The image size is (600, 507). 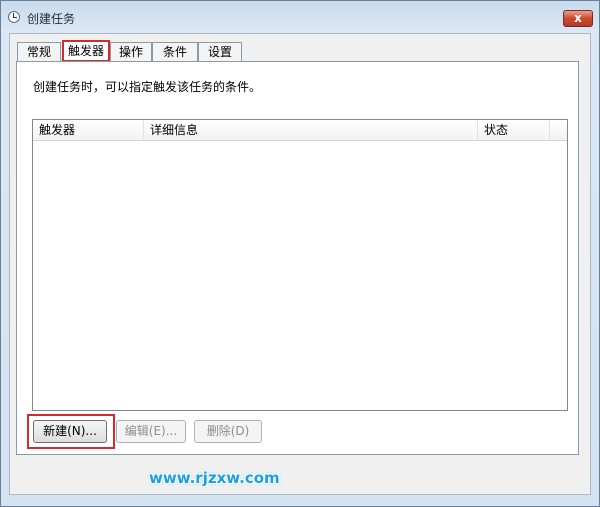 What do you see at coordinates (578, 18) in the screenshot?
I see `close-button: x` at bounding box center [578, 18].